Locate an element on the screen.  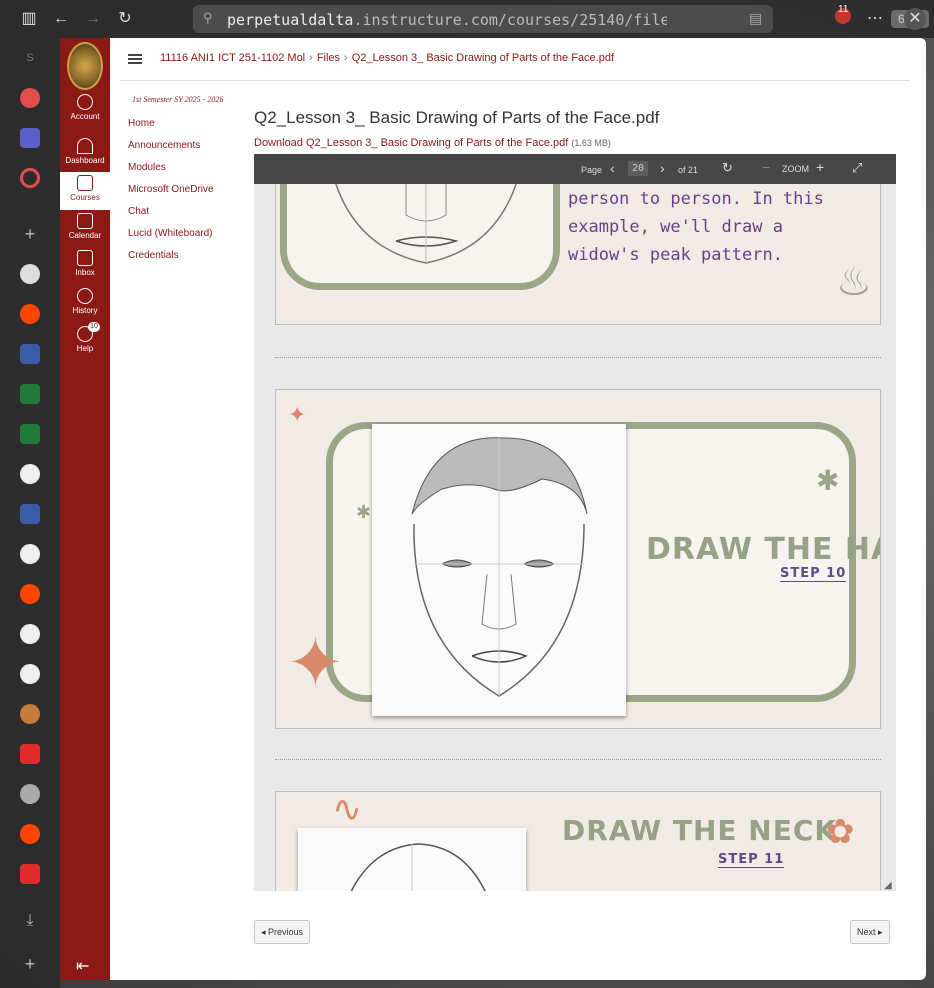
course-nav-credentials: Credentials is located at coordinates (153, 255).